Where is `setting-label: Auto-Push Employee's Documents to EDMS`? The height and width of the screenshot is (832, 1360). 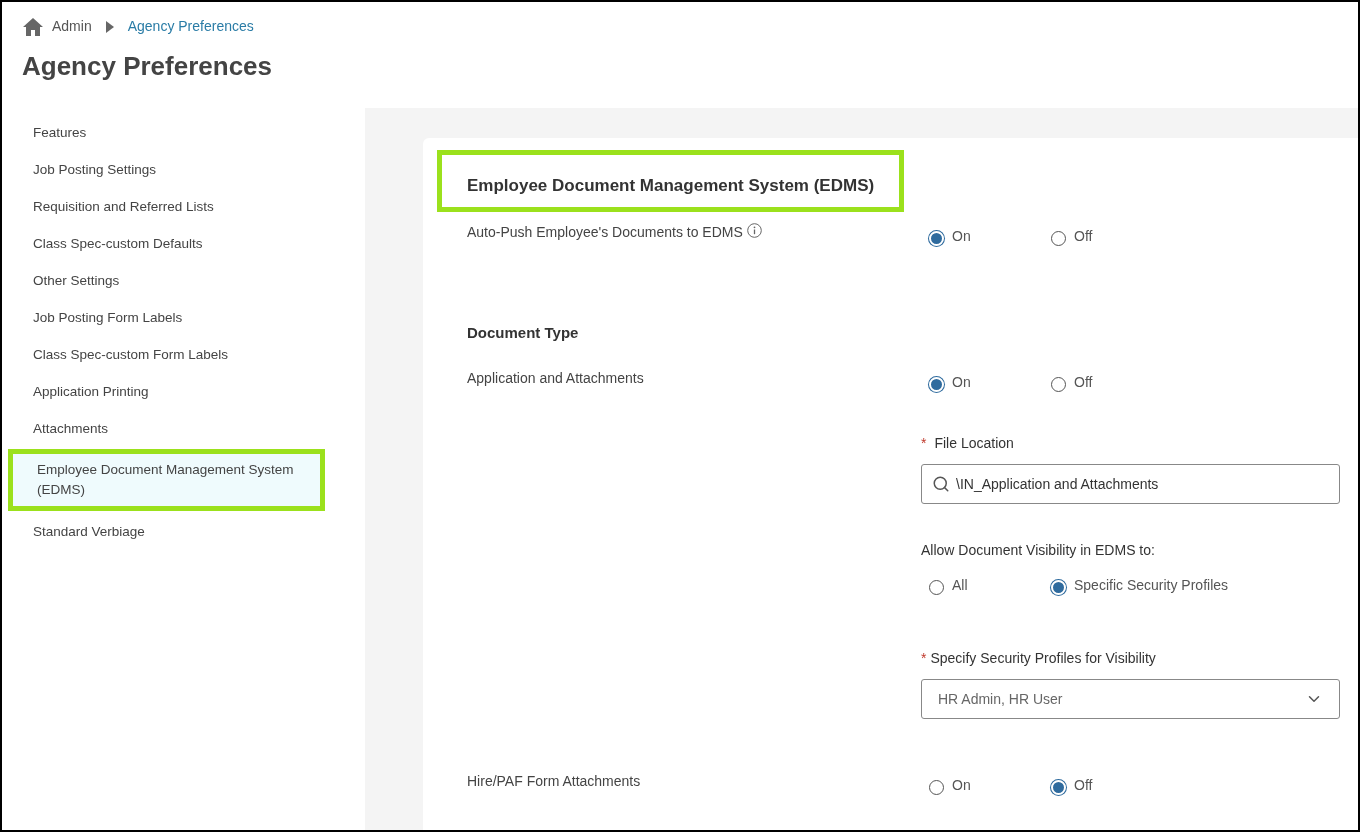 setting-label: Auto-Push Employee's Documents to EDMS is located at coordinates (605, 232).